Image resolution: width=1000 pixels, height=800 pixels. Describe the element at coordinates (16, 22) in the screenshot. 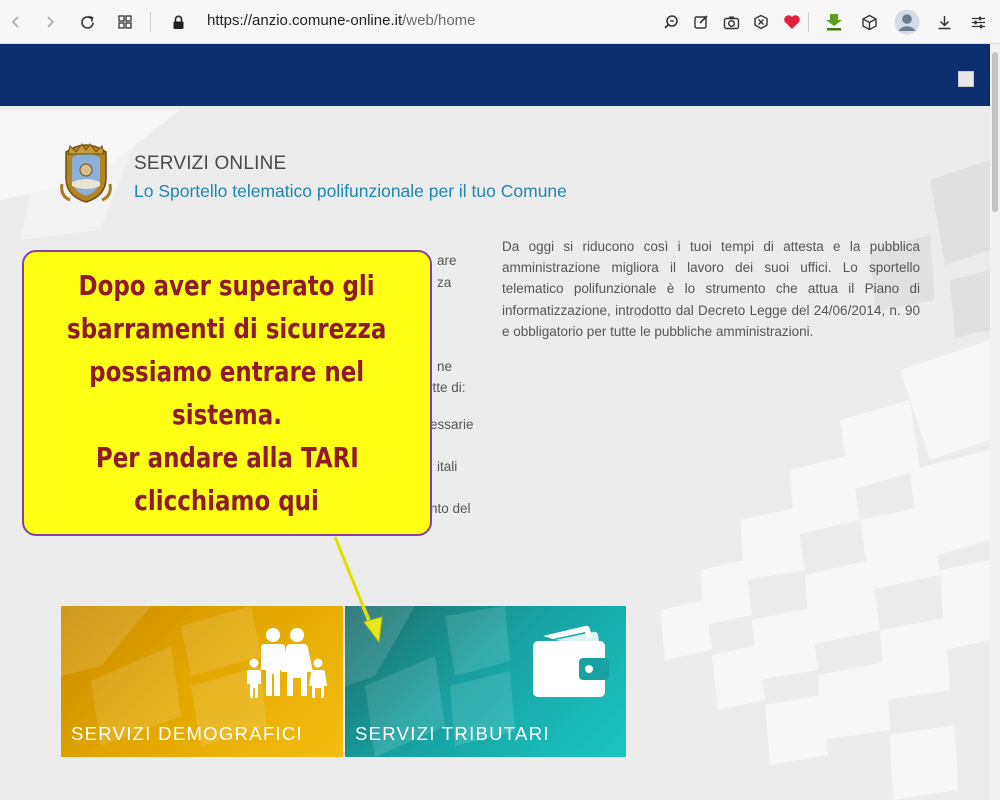

I see `back-icon` at that location.